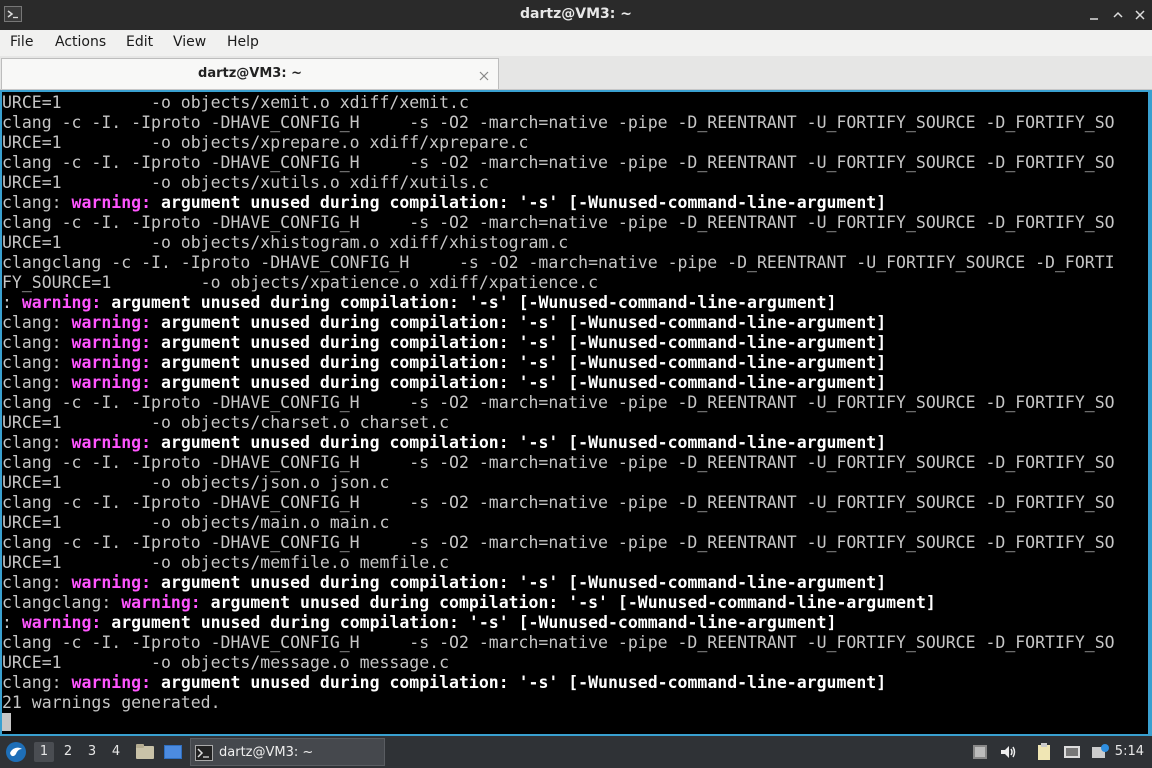 This screenshot has width=1152, height=768. Describe the element at coordinates (1094, 15) in the screenshot. I see `minimize-icon` at that location.